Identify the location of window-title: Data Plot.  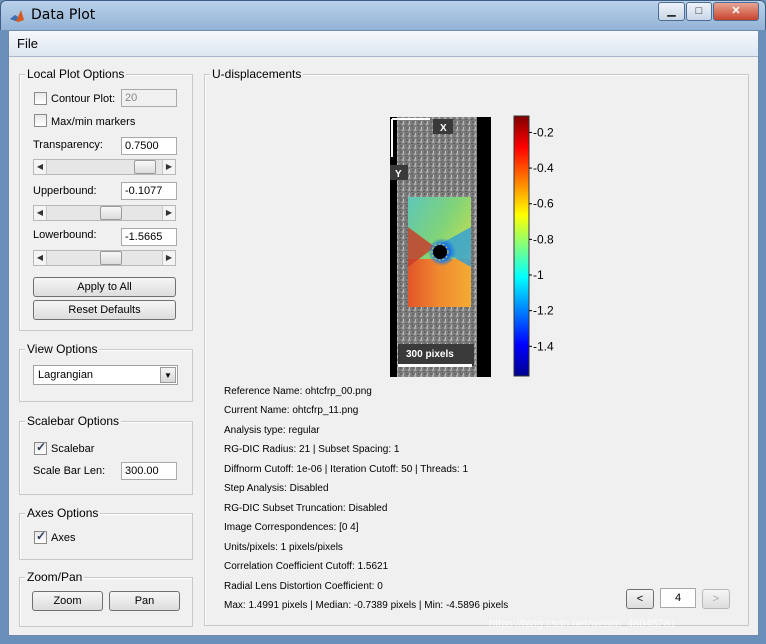
(63, 15).